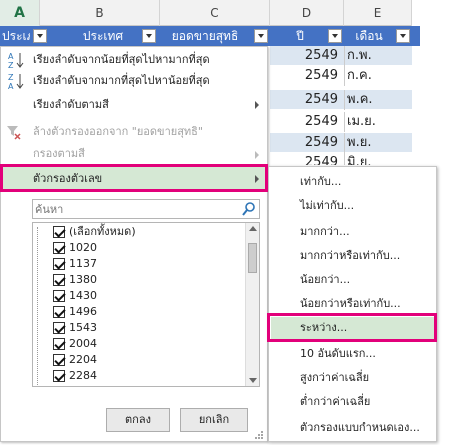  I want to click on highlight-number-filters, so click(134, 178).